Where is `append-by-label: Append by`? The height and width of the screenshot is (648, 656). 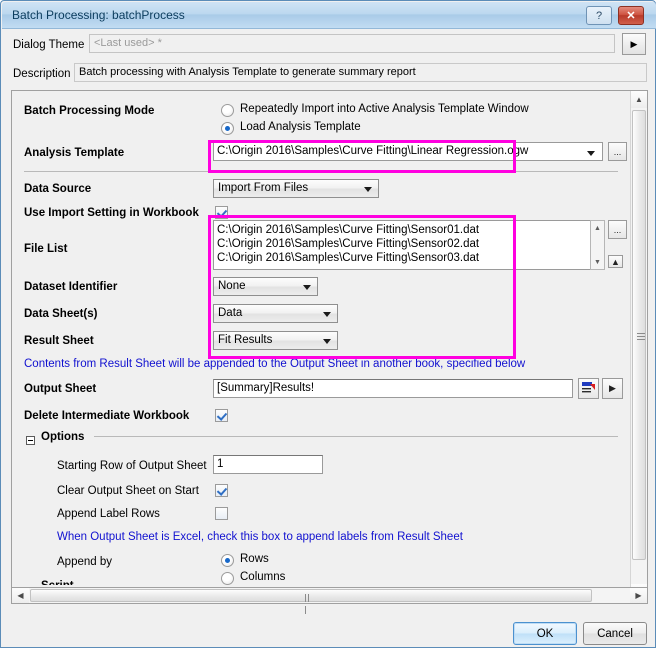
append-by-label: Append by is located at coordinates (84, 562).